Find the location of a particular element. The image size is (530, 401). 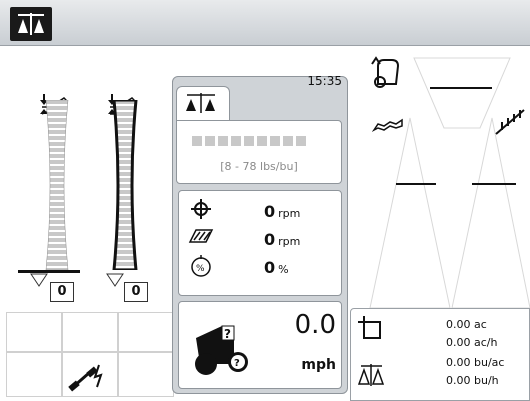

yield-rate: 0.00 bu/h is located at coordinates (472, 380).